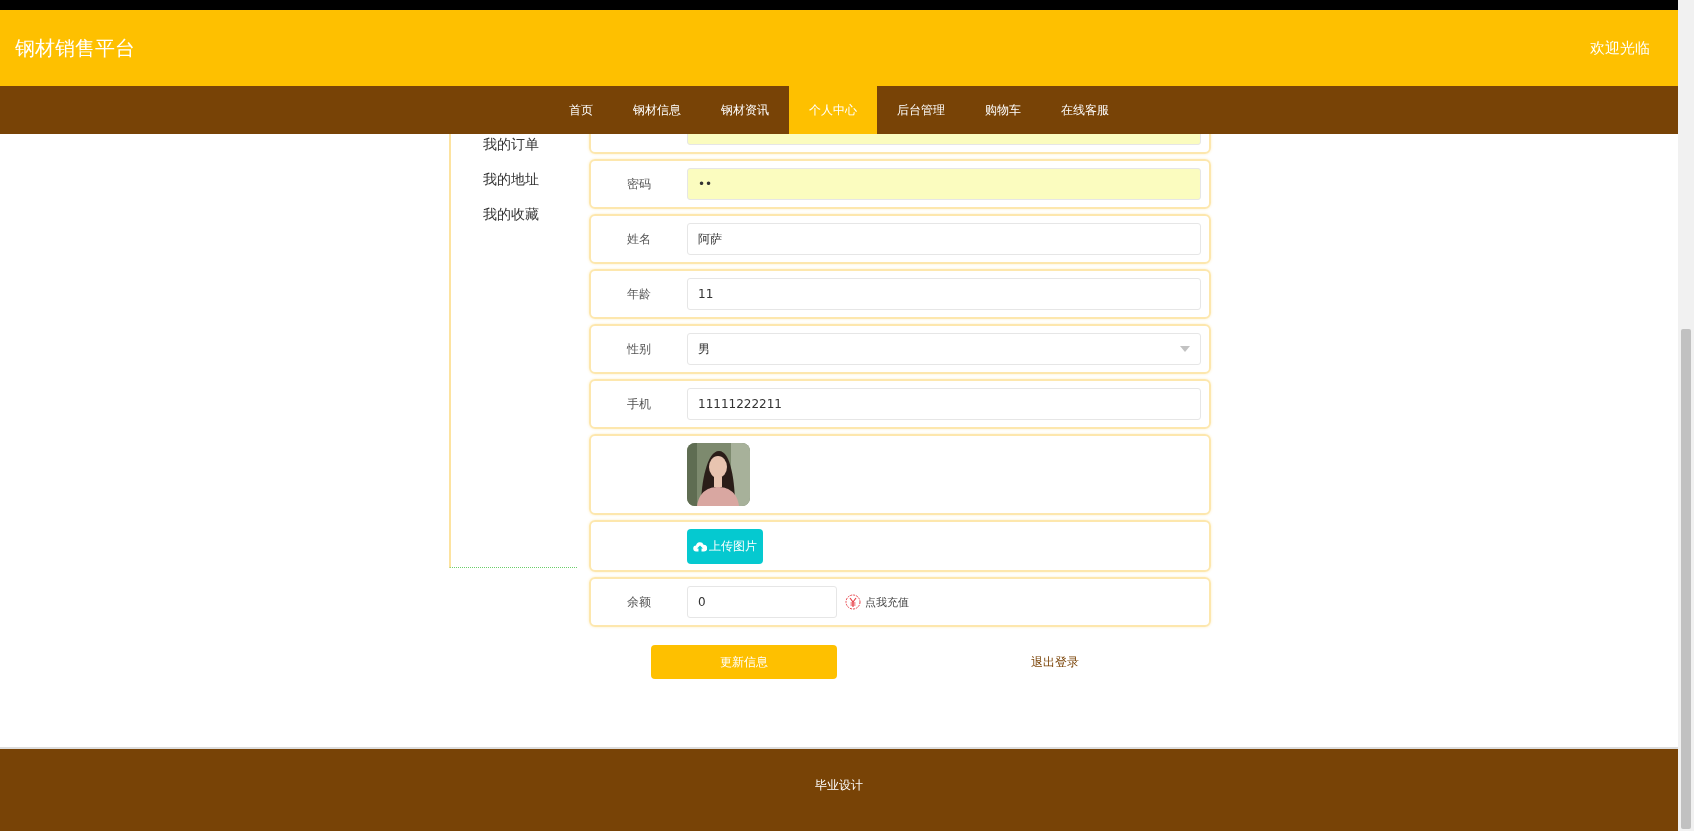 This screenshot has width=1694, height=831. What do you see at coordinates (853, 602) in the screenshot?
I see `yen-icon` at bounding box center [853, 602].